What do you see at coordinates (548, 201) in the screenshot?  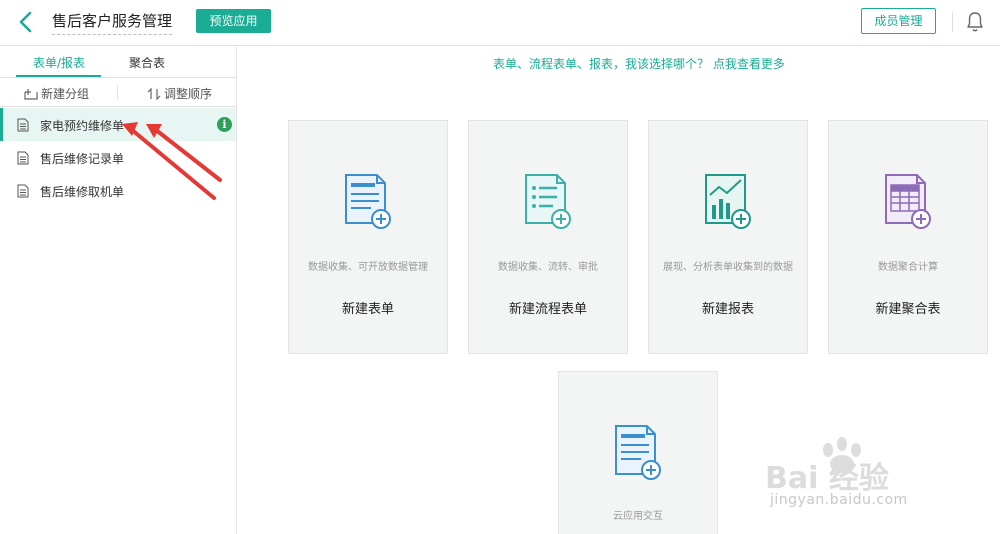 I see `flow-form-icon` at bounding box center [548, 201].